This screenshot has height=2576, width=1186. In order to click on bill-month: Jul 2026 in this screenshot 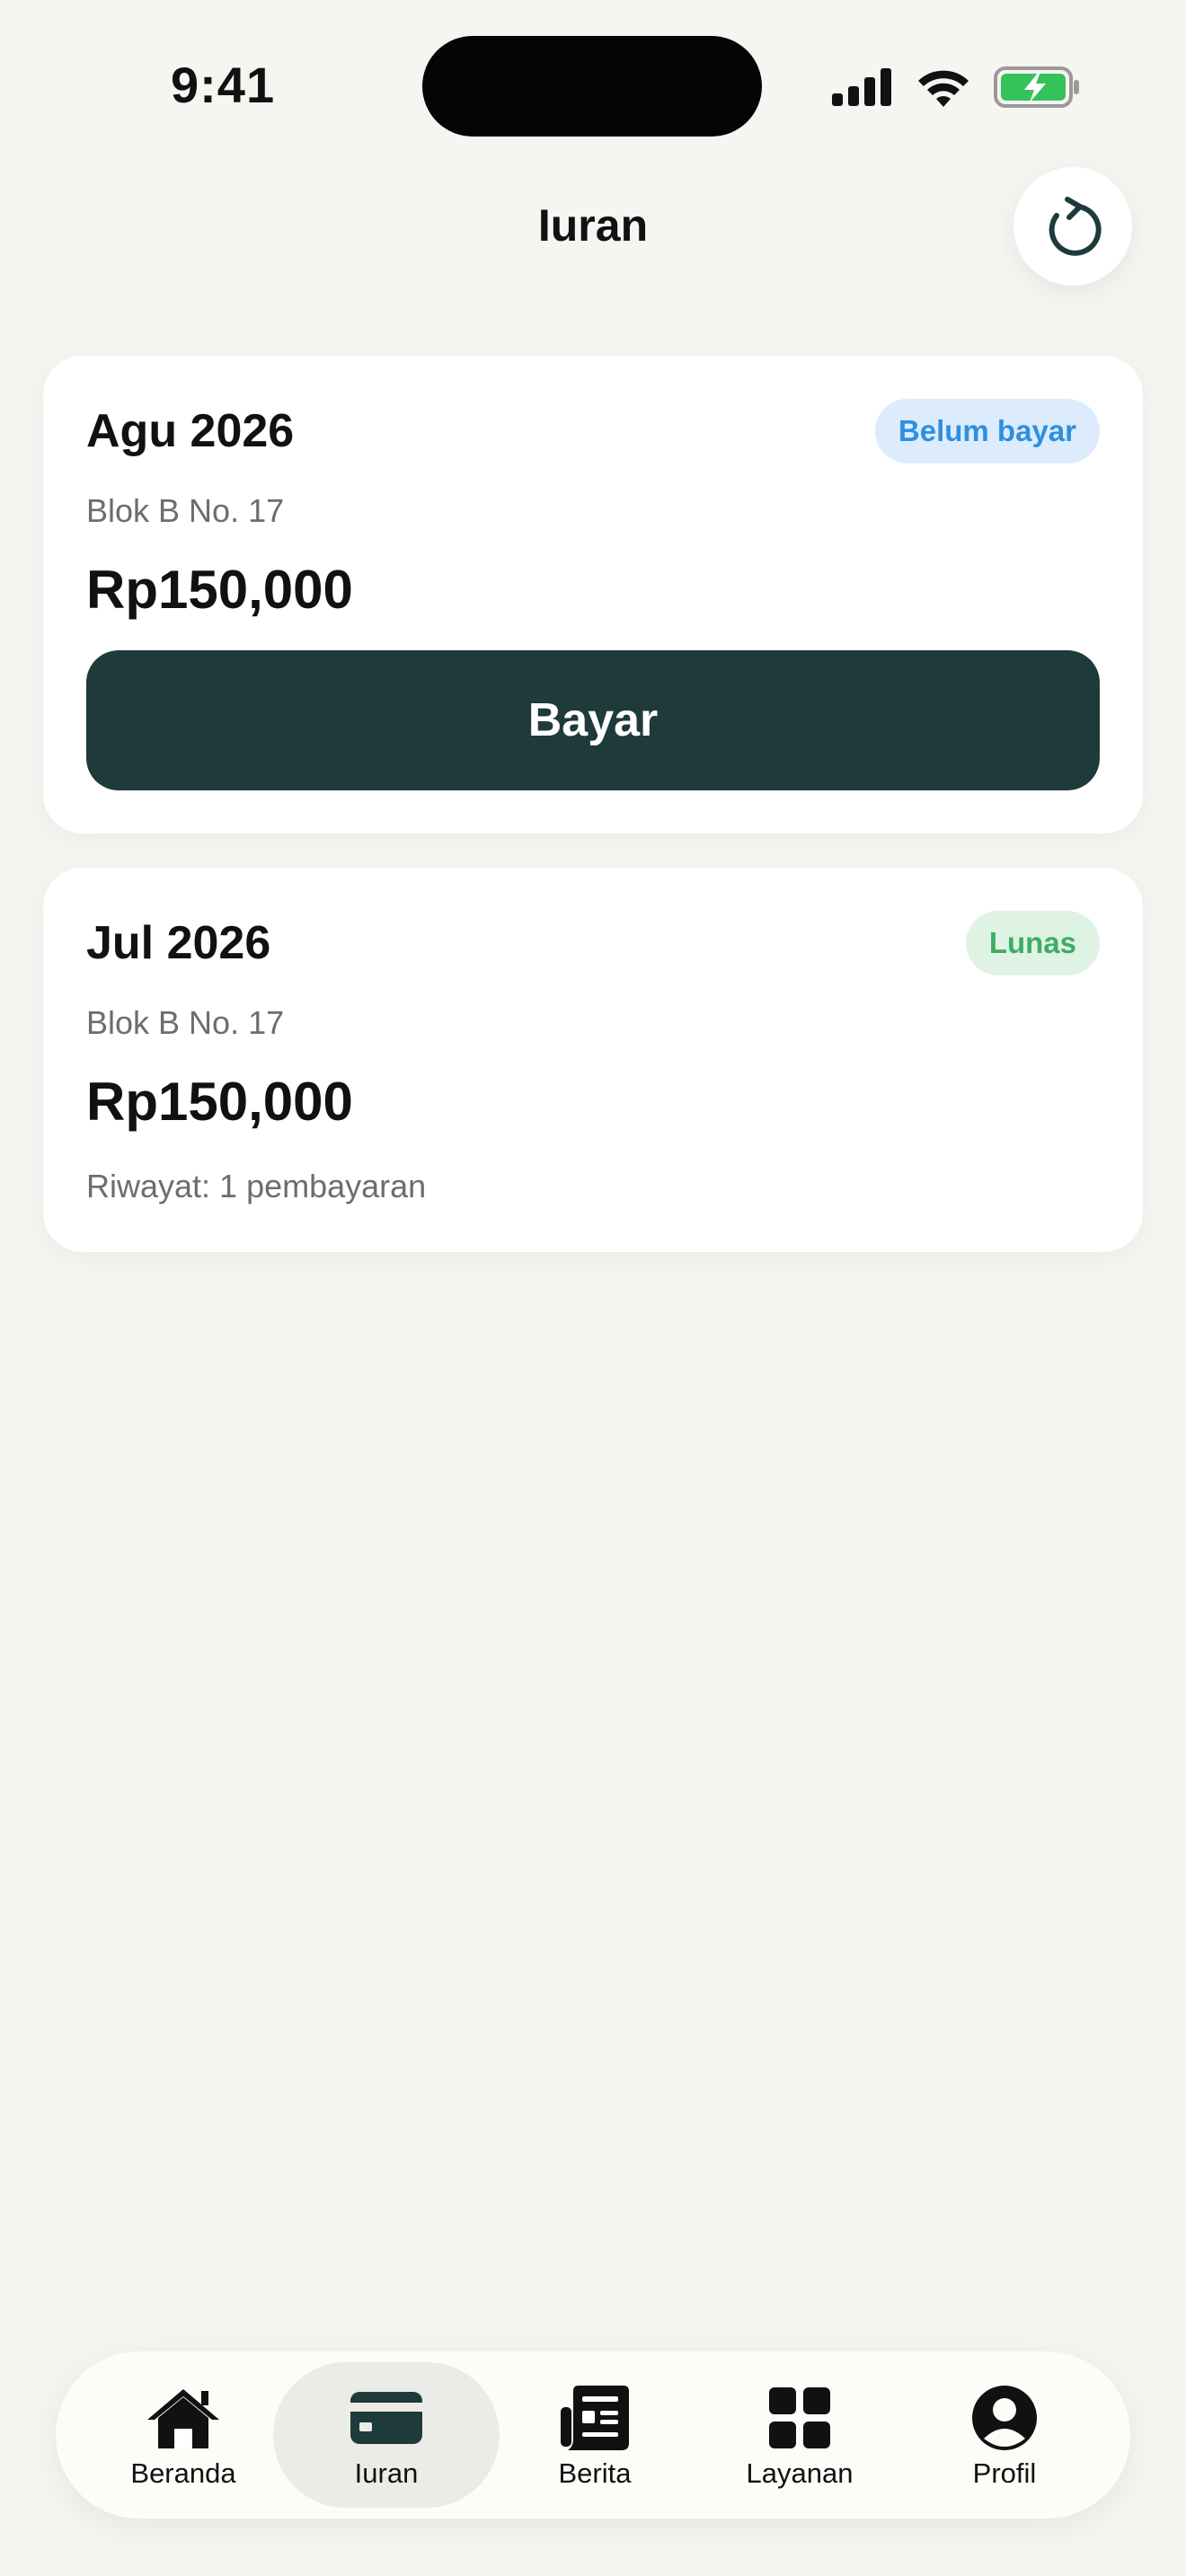, I will do `click(178, 943)`.